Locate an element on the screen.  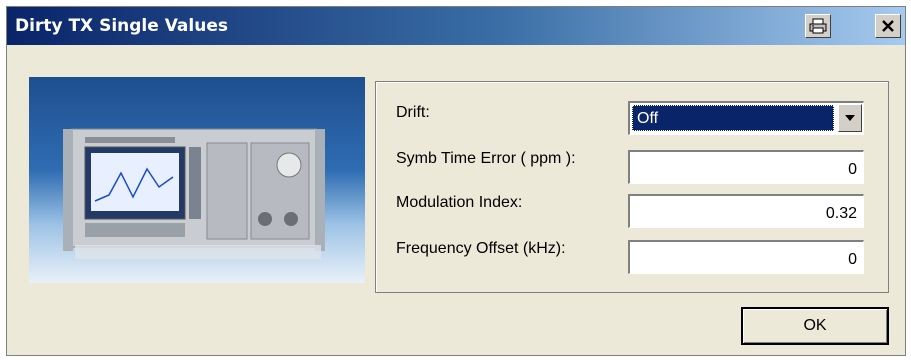
symb-time-error-label: Symb Time Error ( ppm ): is located at coordinates (486, 158).